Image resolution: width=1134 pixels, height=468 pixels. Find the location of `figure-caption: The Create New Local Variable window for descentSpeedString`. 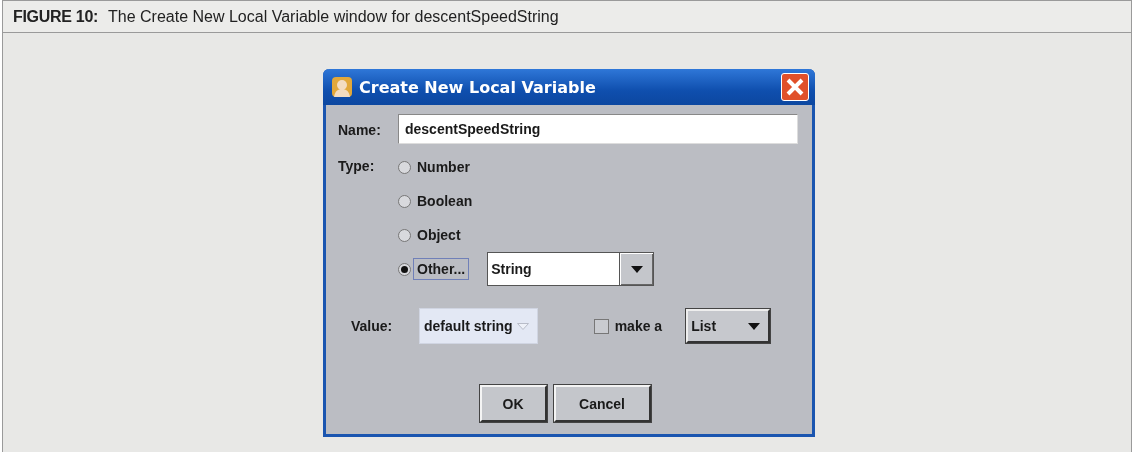

figure-caption: The Create New Local Variable window for descentSpeedString is located at coordinates (333, 16).